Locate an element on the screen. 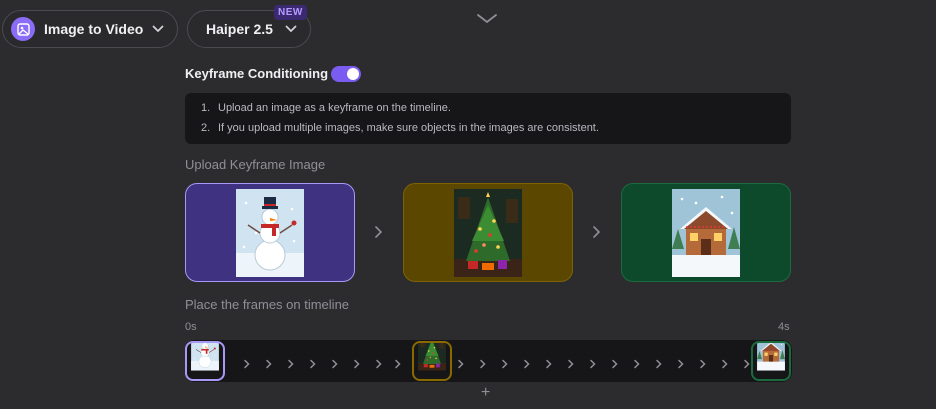  timeline-track is located at coordinates (488, 361).